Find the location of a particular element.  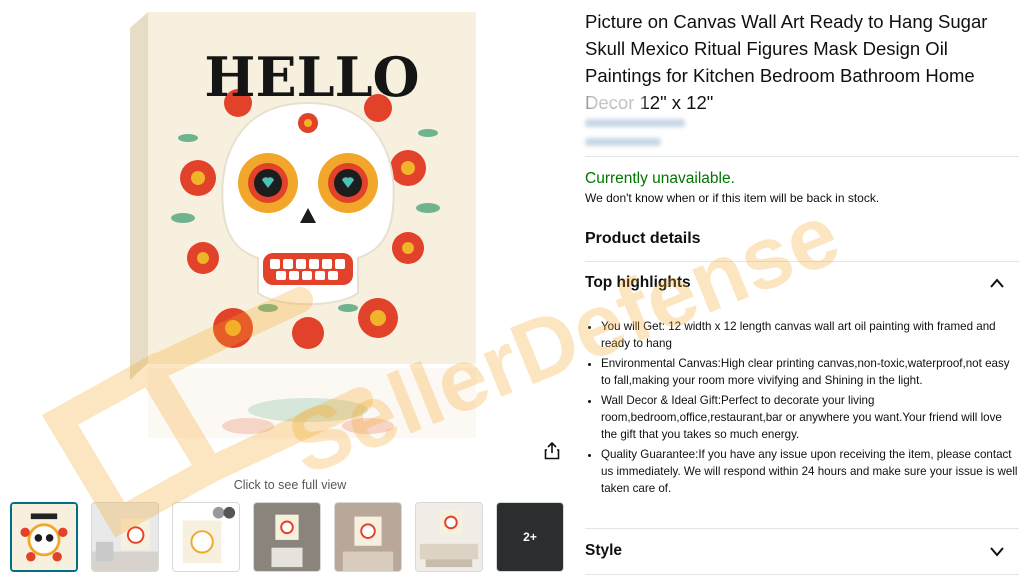

style-label: Style is located at coordinates (604, 550).